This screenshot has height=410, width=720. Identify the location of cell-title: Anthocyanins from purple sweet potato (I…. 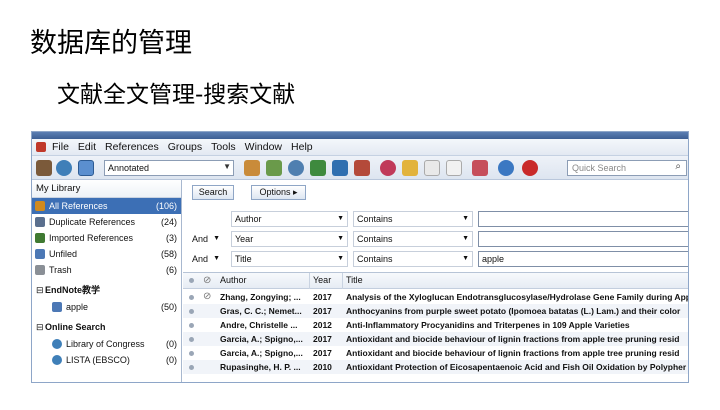
(513, 311).